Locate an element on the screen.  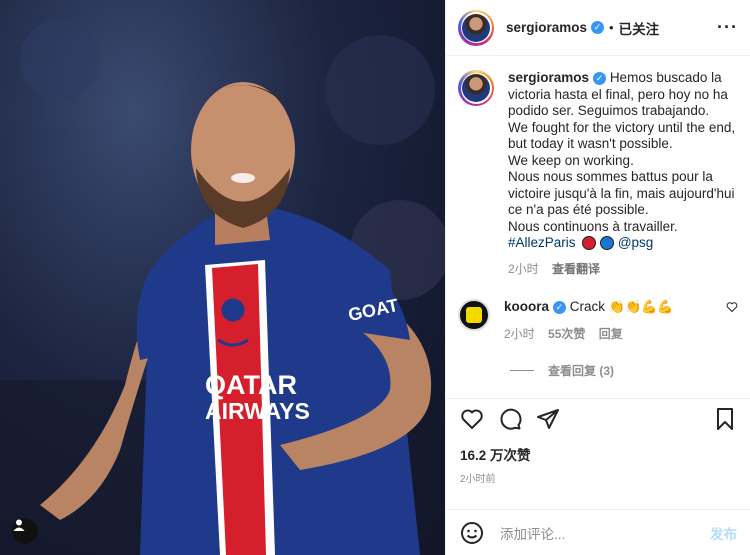
comment-meta: 2小时 55次赞 回复 is located at coordinates (612, 334).